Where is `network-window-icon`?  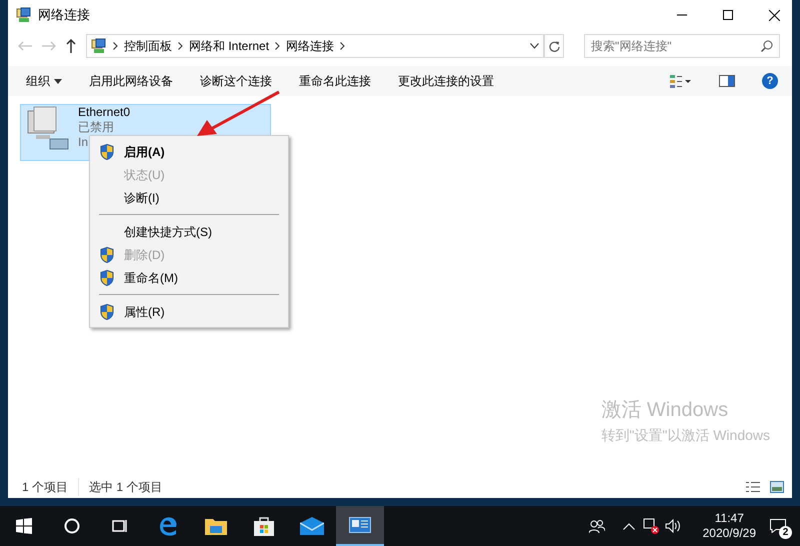
network-window-icon is located at coordinates (360, 525).